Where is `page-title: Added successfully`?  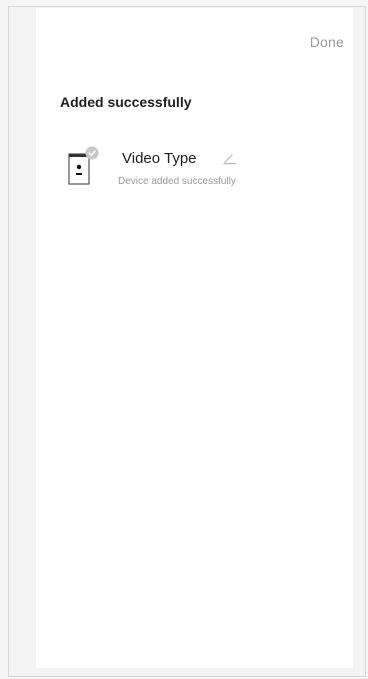 page-title: Added successfully is located at coordinates (126, 102).